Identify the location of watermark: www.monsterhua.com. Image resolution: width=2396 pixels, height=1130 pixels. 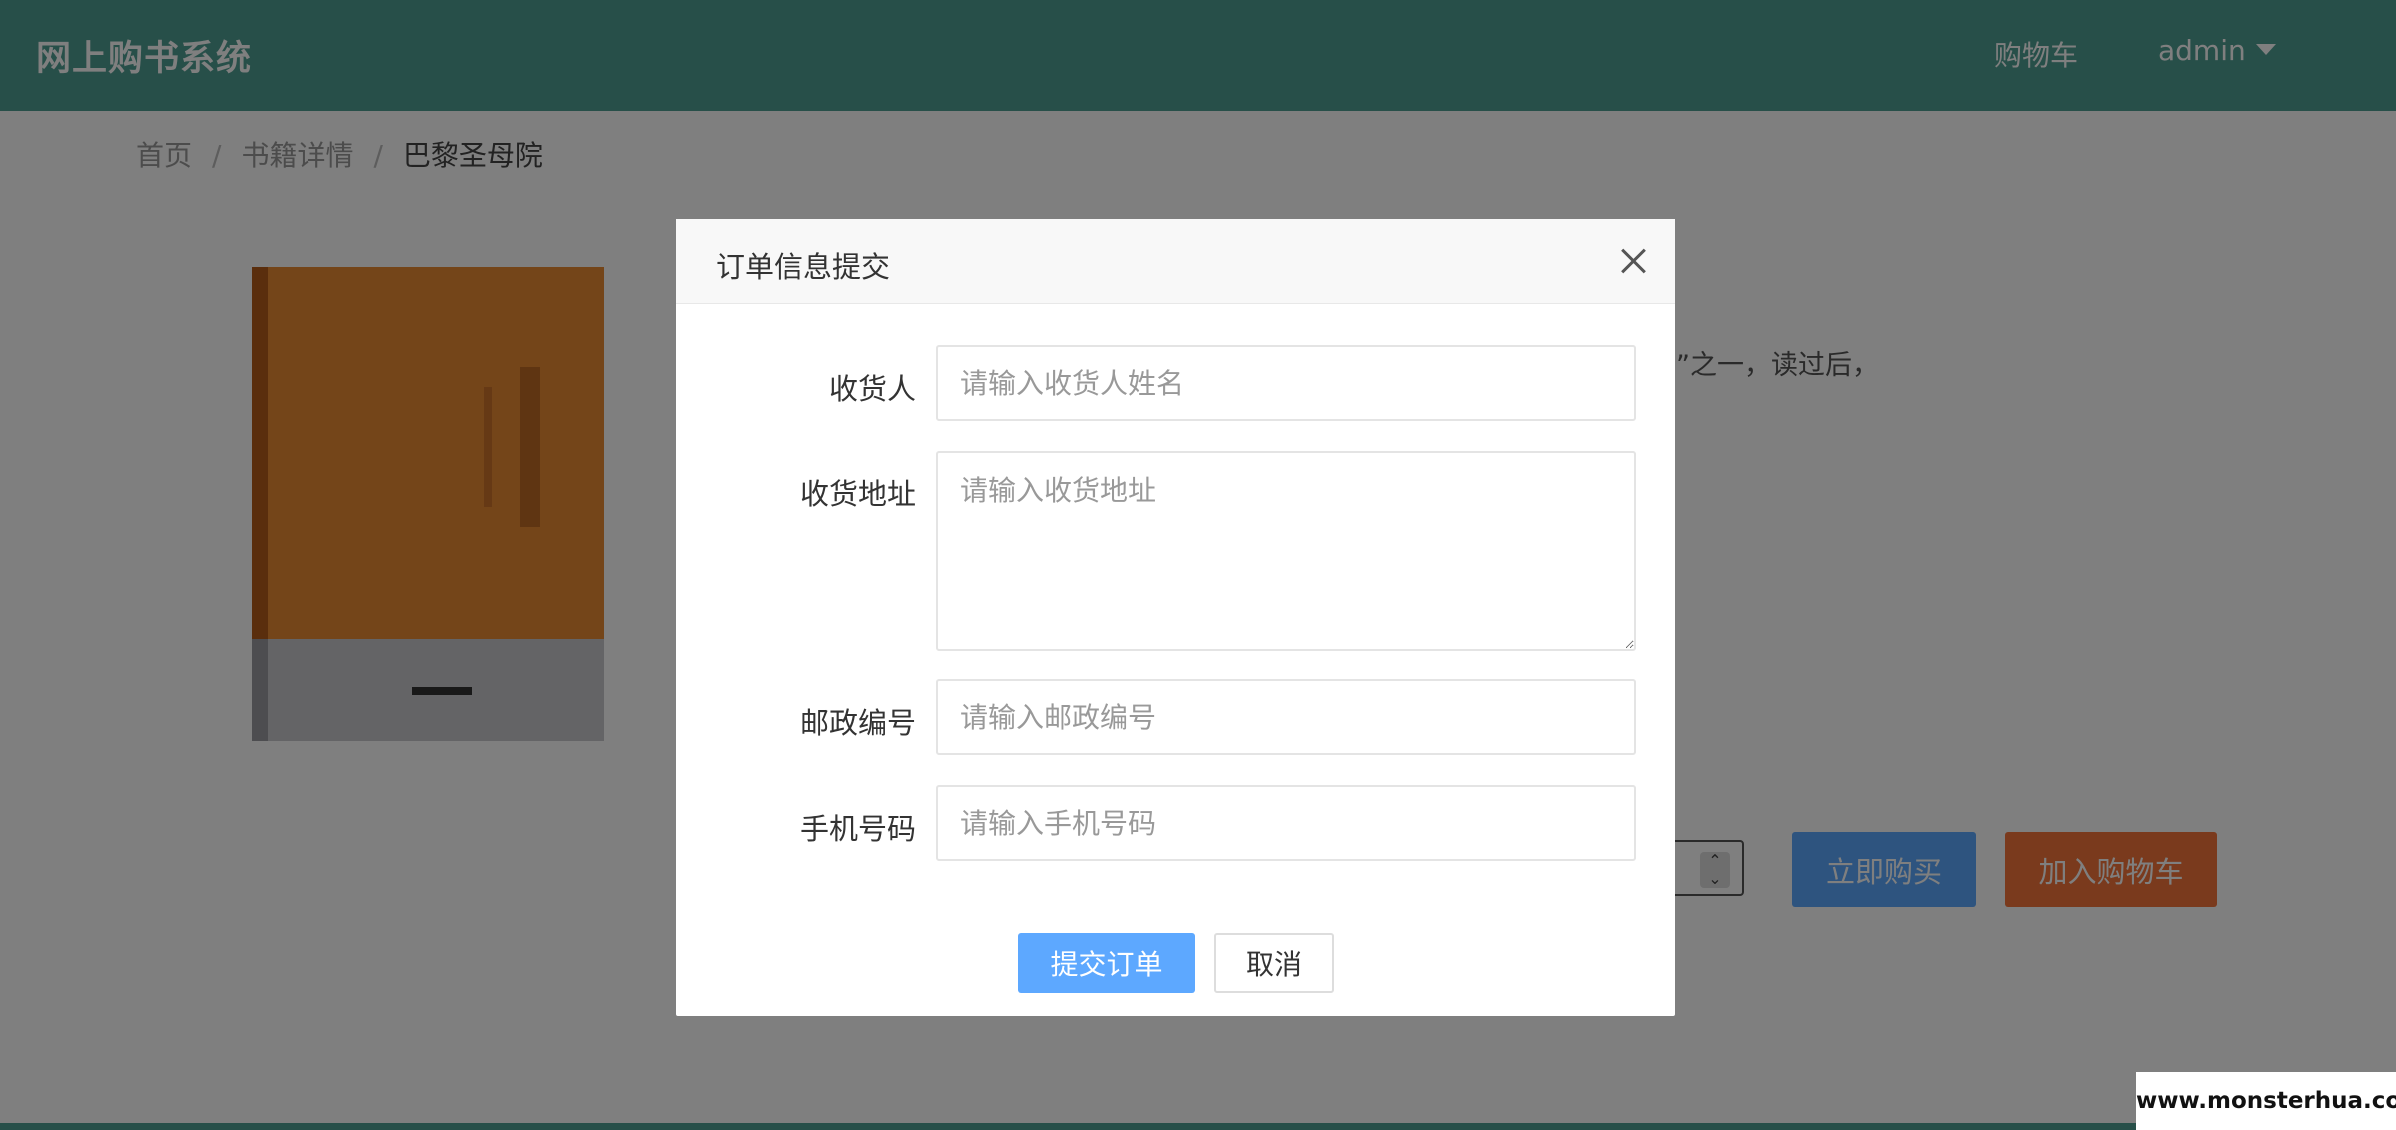
(2266, 1101).